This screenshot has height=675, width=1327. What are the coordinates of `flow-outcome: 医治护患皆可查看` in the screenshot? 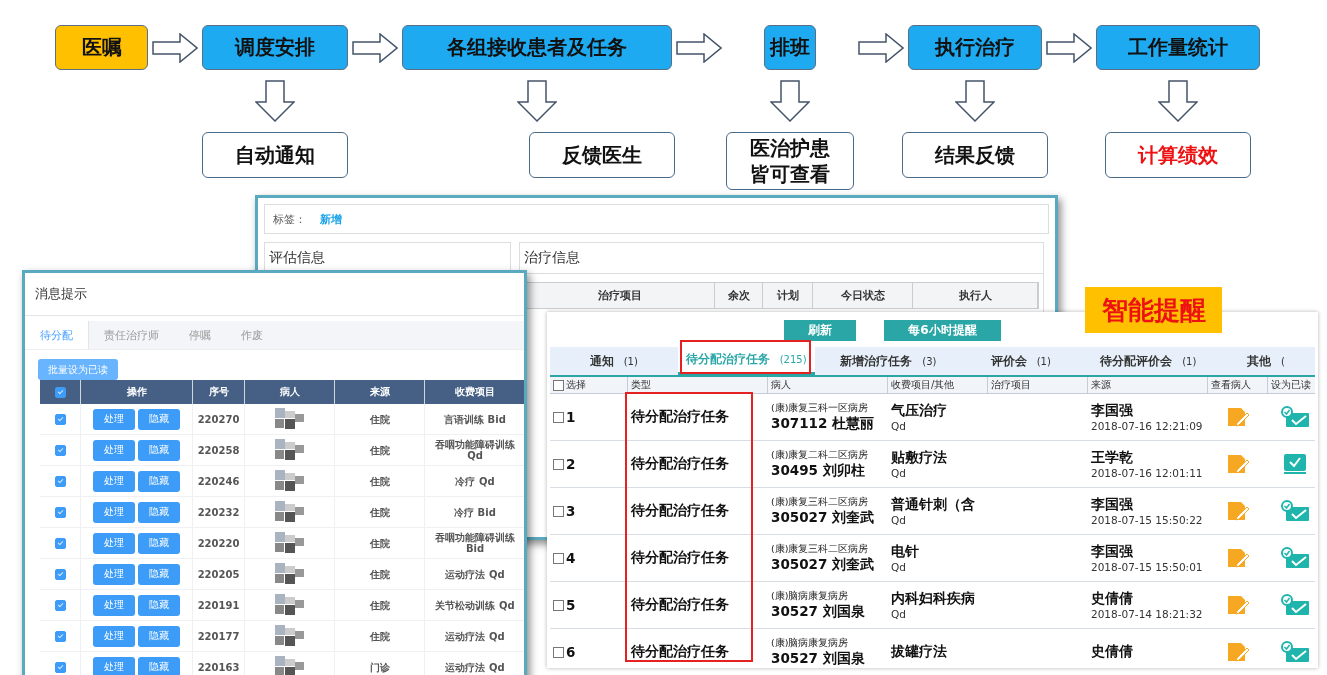 It's located at (790, 161).